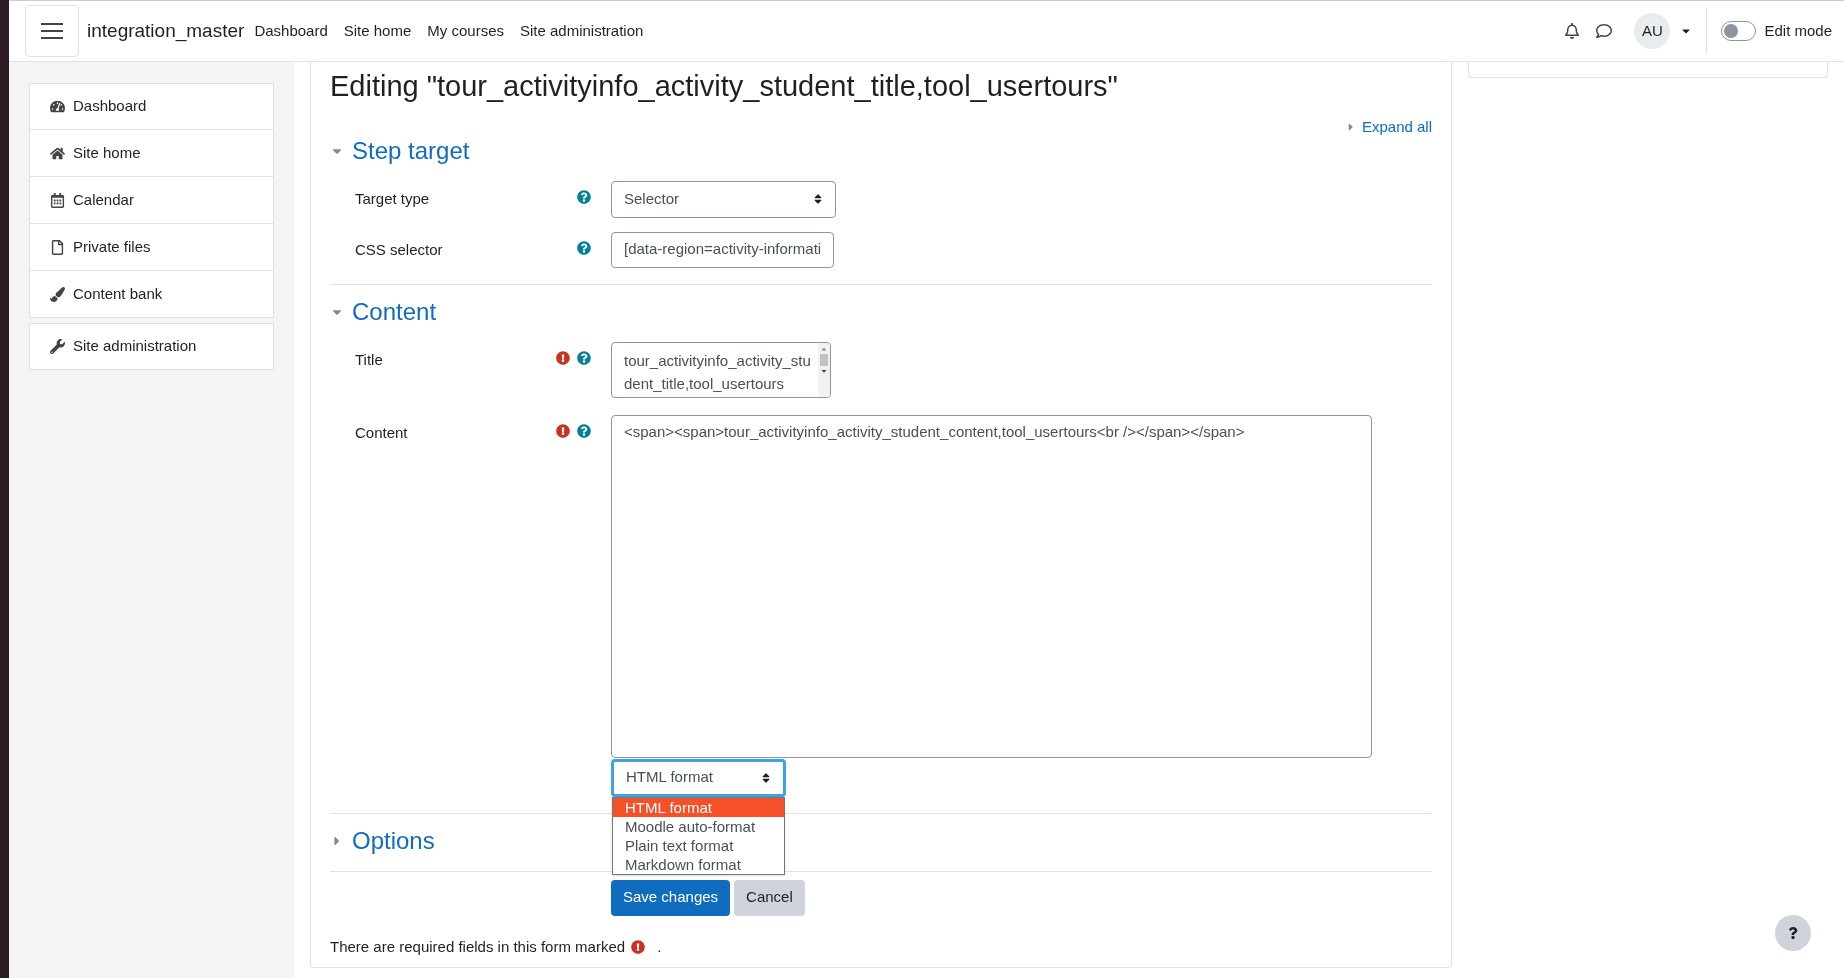  What do you see at coordinates (381, 432) in the screenshot?
I see `field-label: Content` at bounding box center [381, 432].